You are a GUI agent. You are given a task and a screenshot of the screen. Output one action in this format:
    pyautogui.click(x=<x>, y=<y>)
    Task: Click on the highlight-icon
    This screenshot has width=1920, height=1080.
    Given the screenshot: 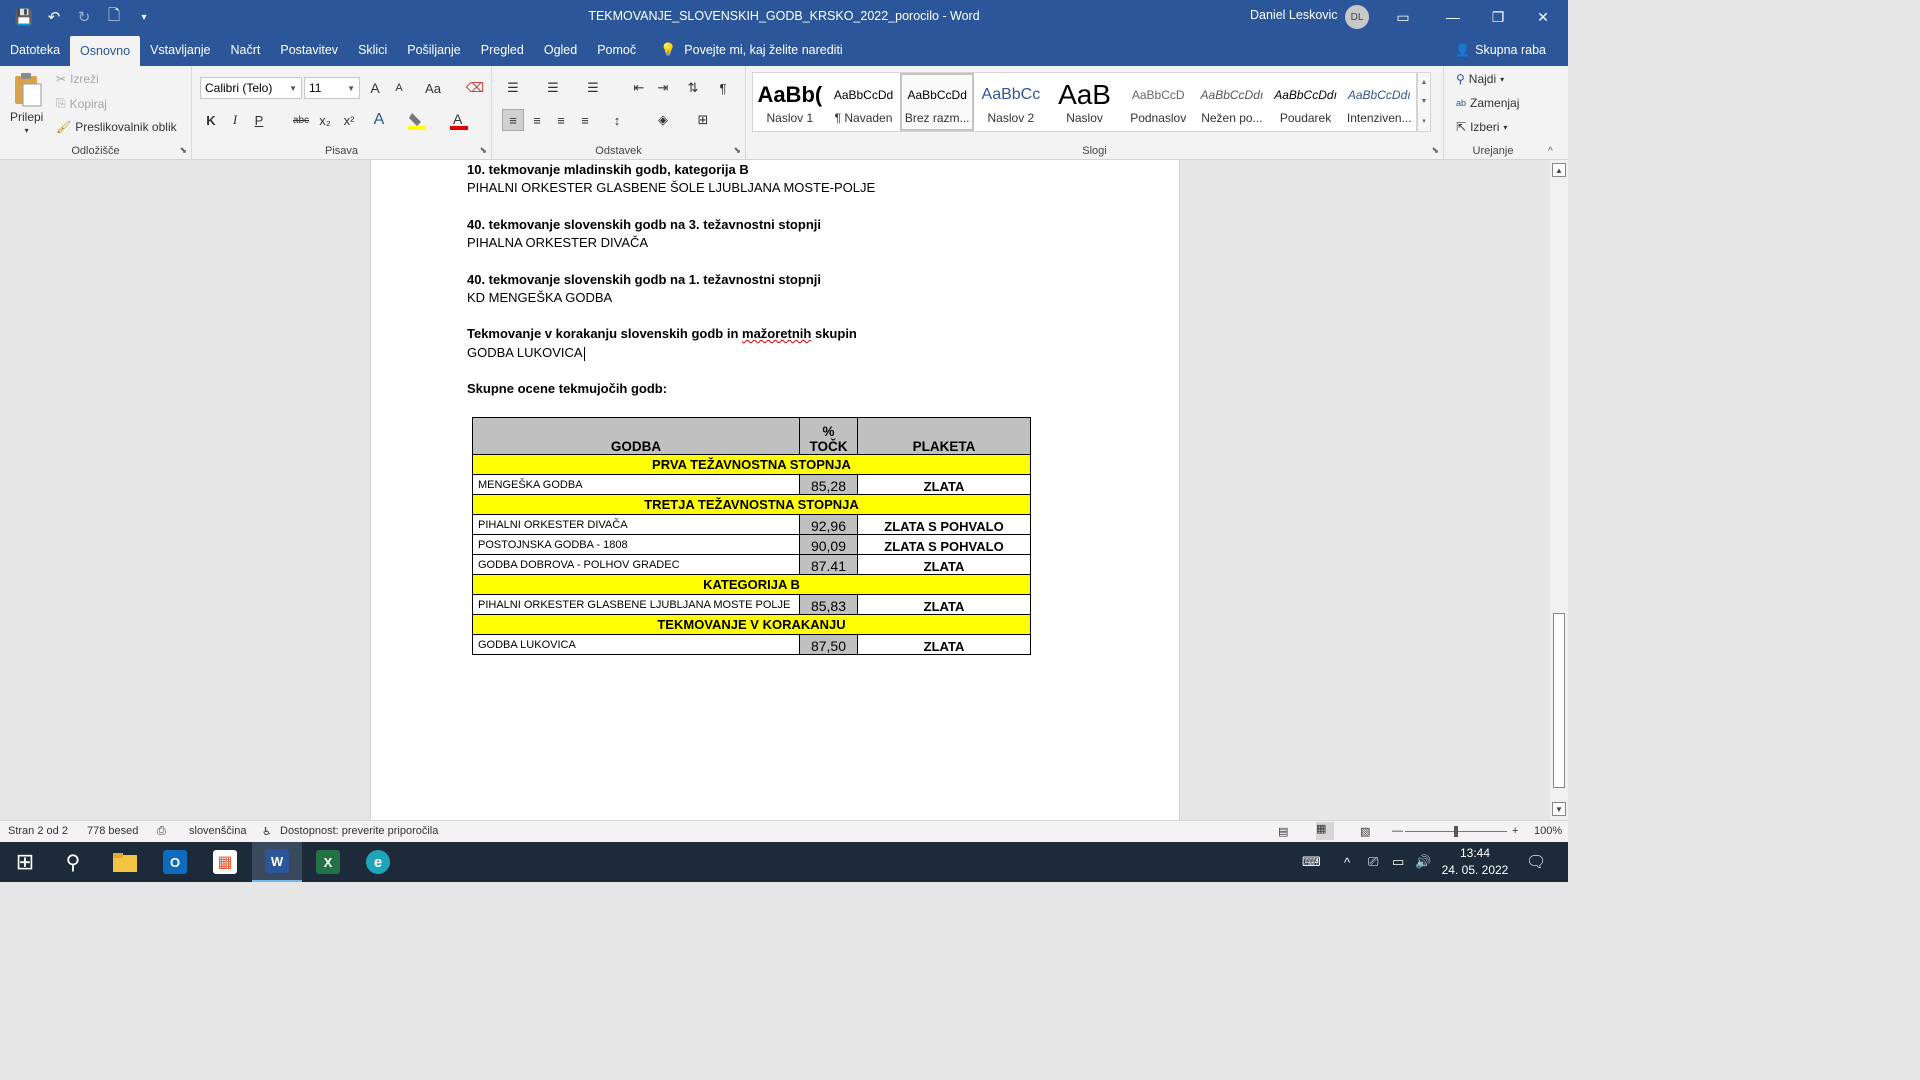 What is the action you would take?
    pyautogui.click(x=417, y=120)
    